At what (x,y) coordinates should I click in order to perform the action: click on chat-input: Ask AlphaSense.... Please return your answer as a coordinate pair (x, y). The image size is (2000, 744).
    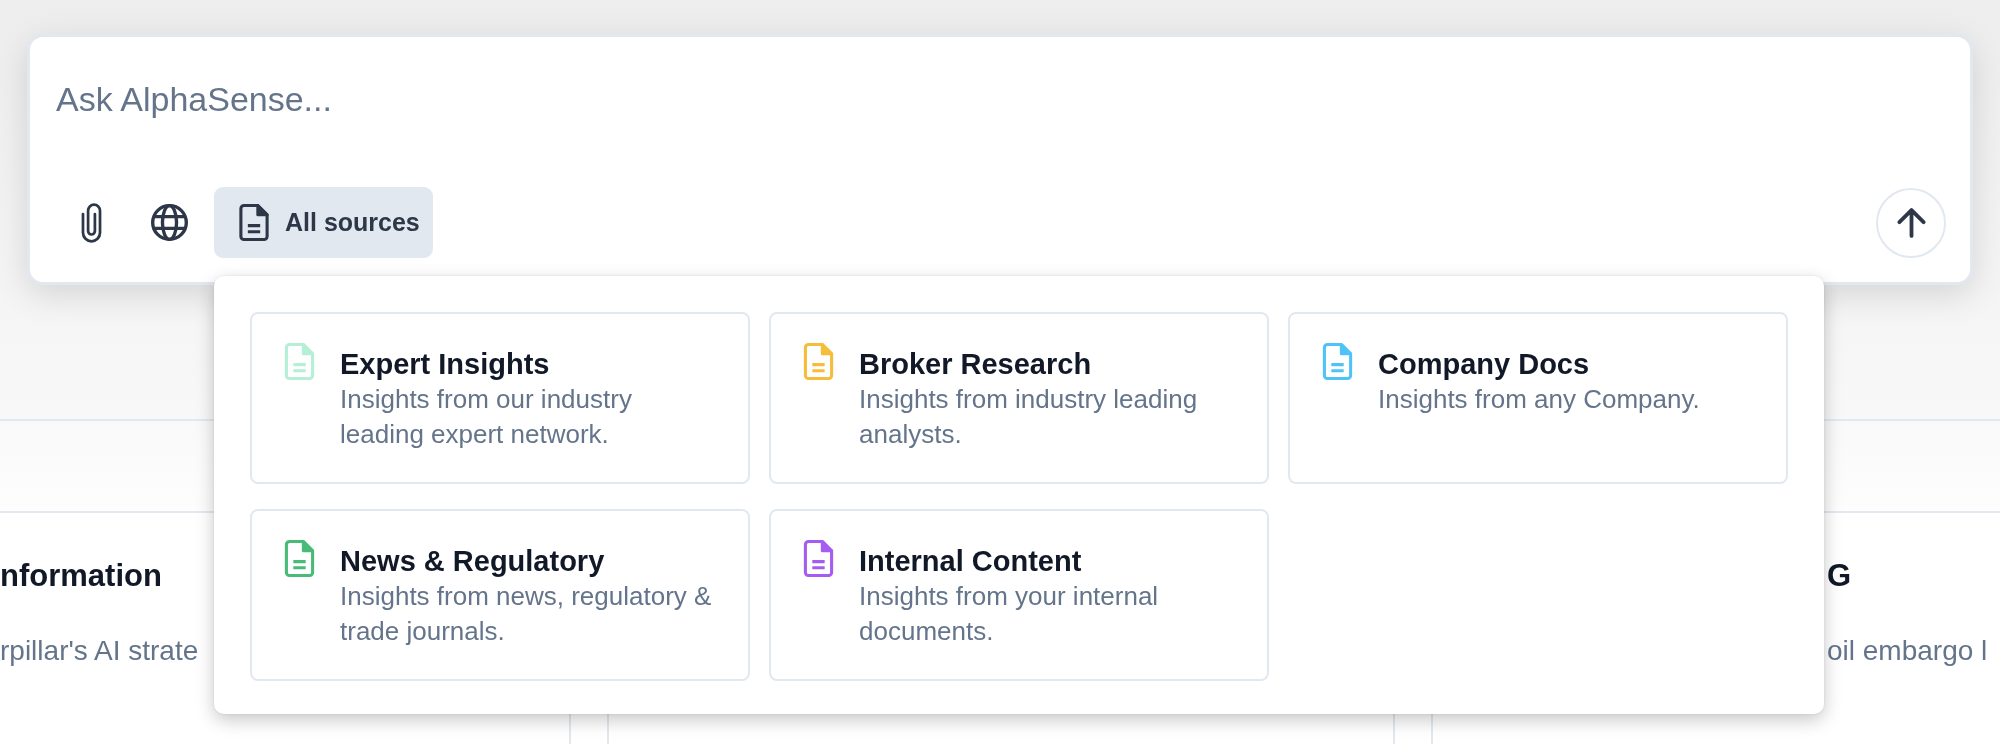
    Looking at the image, I should click on (1001, 132).